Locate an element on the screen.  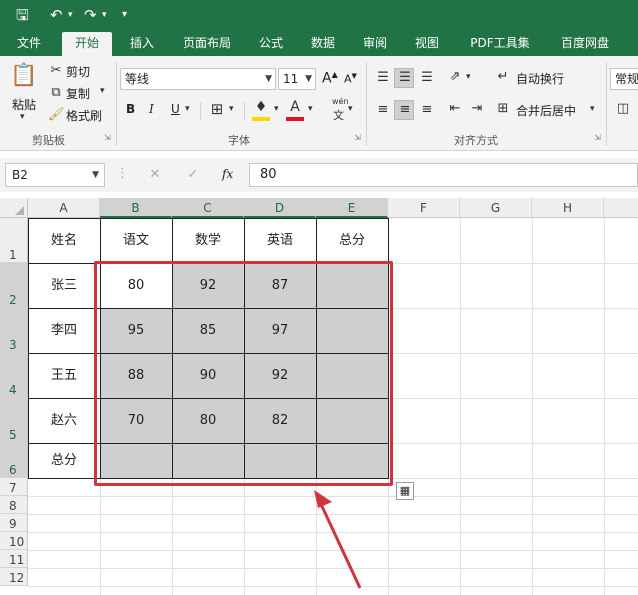
tab-insert: 插入 is located at coordinates (142, 44).